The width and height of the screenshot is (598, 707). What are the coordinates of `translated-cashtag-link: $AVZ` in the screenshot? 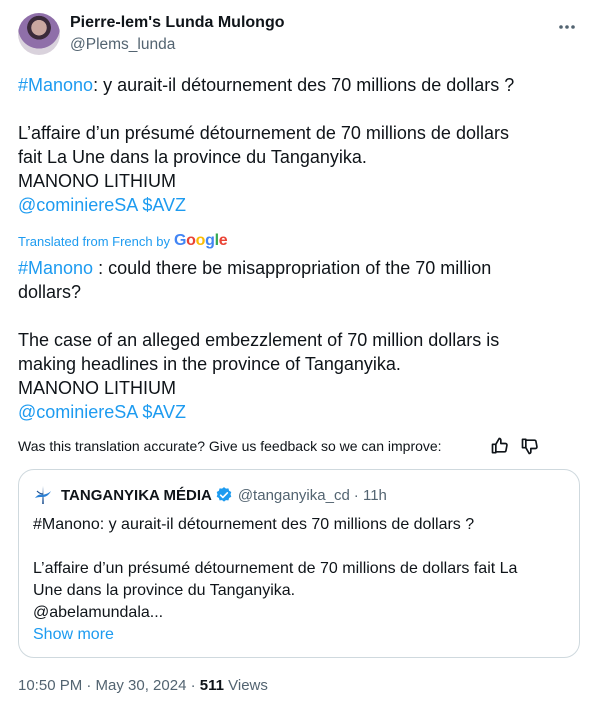 It's located at (164, 412).